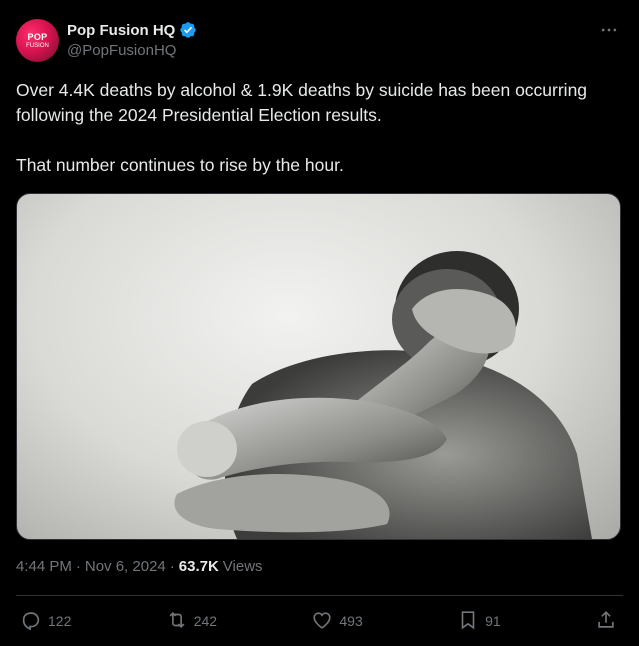  What do you see at coordinates (188, 30) in the screenshot?
I see `verified-badge-icon` at bounding box center [188, 30].